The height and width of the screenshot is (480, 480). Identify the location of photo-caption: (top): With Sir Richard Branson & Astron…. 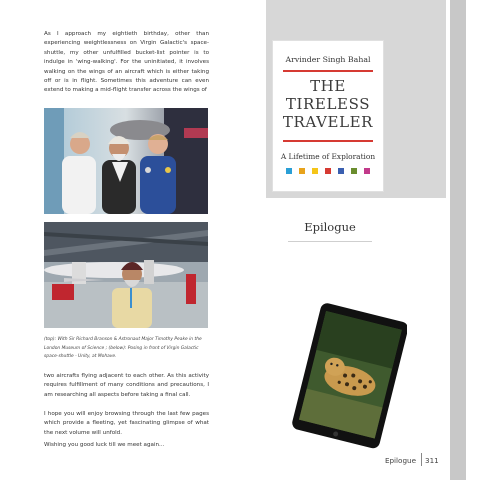
(123, 348).